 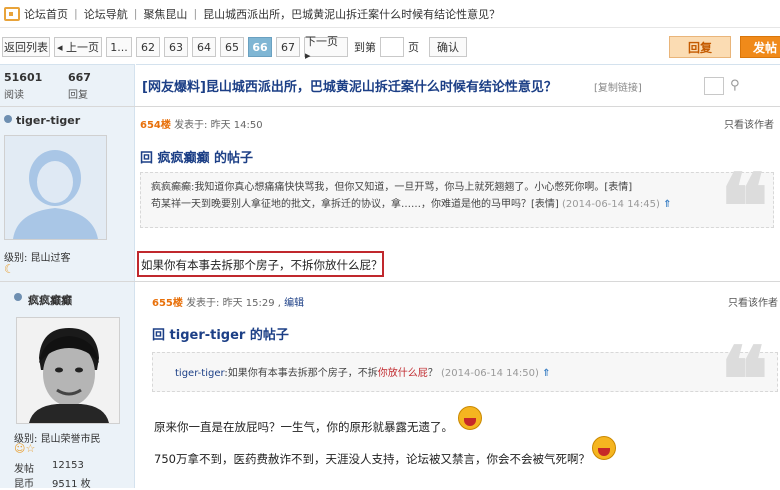 I want to click on quote-text: :如果你有本事去拆那个房子，不拆, so click(x=301, y=373).